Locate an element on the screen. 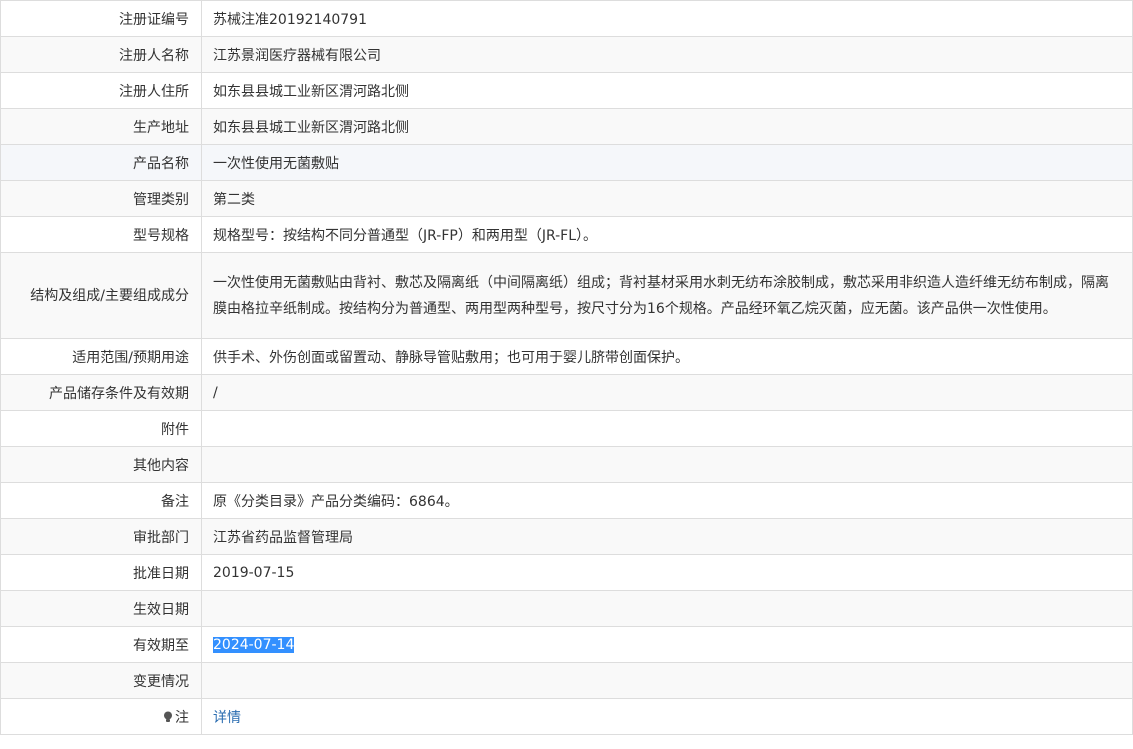 The width and height of the screenshot is (1133, 749). row-label: 生效日期 is located at coordinates (101, 608).